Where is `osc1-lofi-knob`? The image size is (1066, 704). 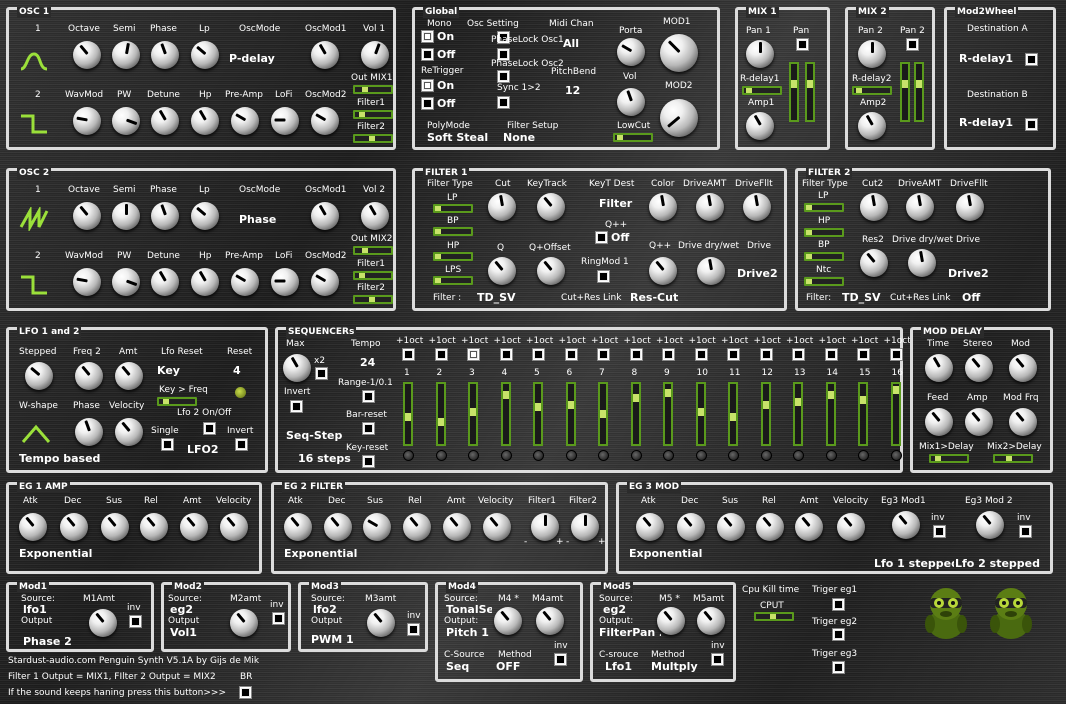
osc1-lofi-knob is located at coordinates (285, 121).